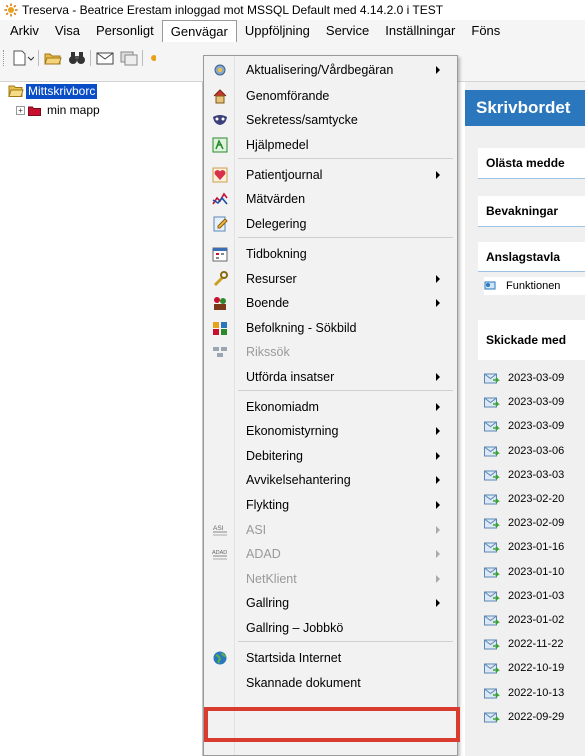  What do you see at coordinates (490, 285) in the screenshot?
I see `notice-icon` at bounding box center [490, 285].